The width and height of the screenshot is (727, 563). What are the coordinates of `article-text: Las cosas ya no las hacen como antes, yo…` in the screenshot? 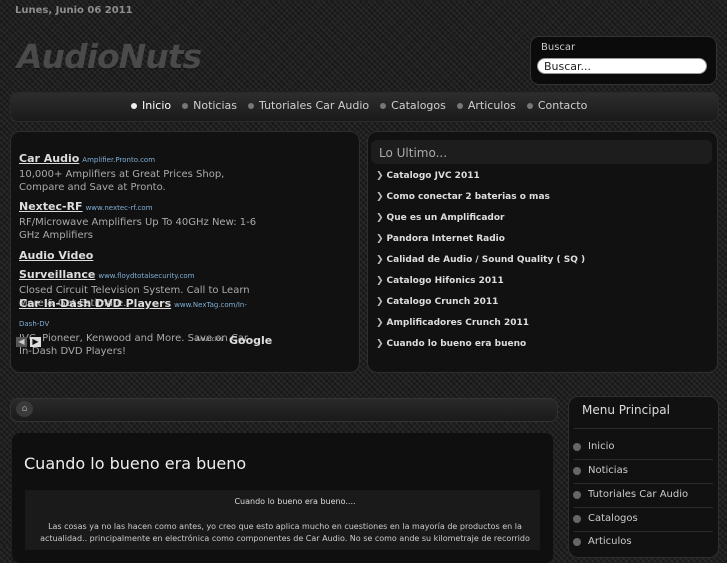 It's located at (285, 532).